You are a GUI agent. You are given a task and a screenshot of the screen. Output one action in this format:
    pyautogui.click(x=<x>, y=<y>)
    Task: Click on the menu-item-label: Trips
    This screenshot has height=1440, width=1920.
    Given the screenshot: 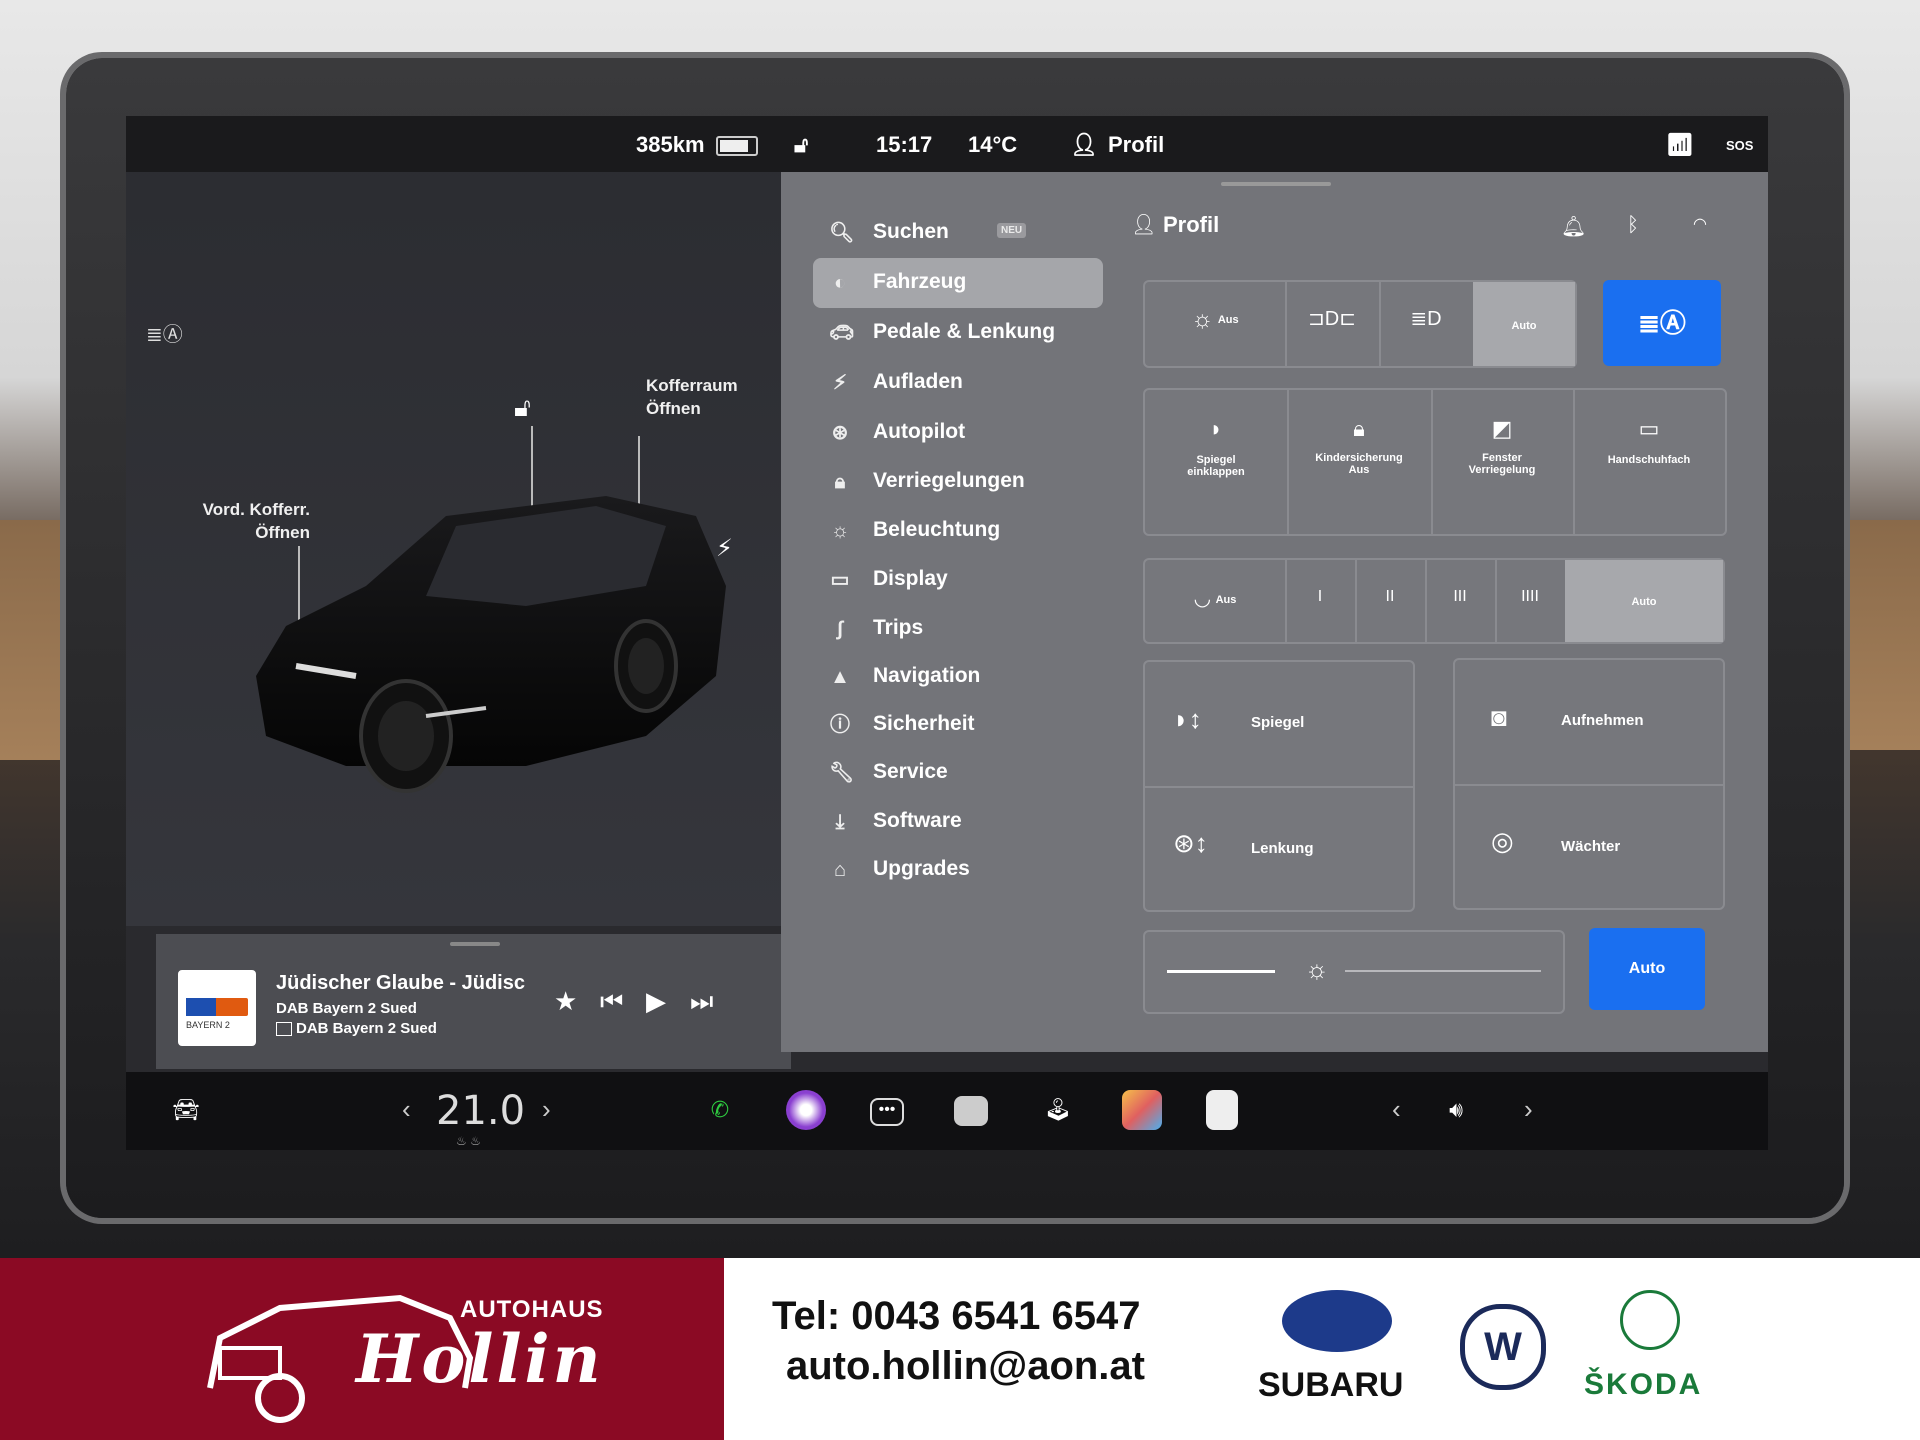 What is the action you would take?
    pyautogui.click(x=898, y=627)
    